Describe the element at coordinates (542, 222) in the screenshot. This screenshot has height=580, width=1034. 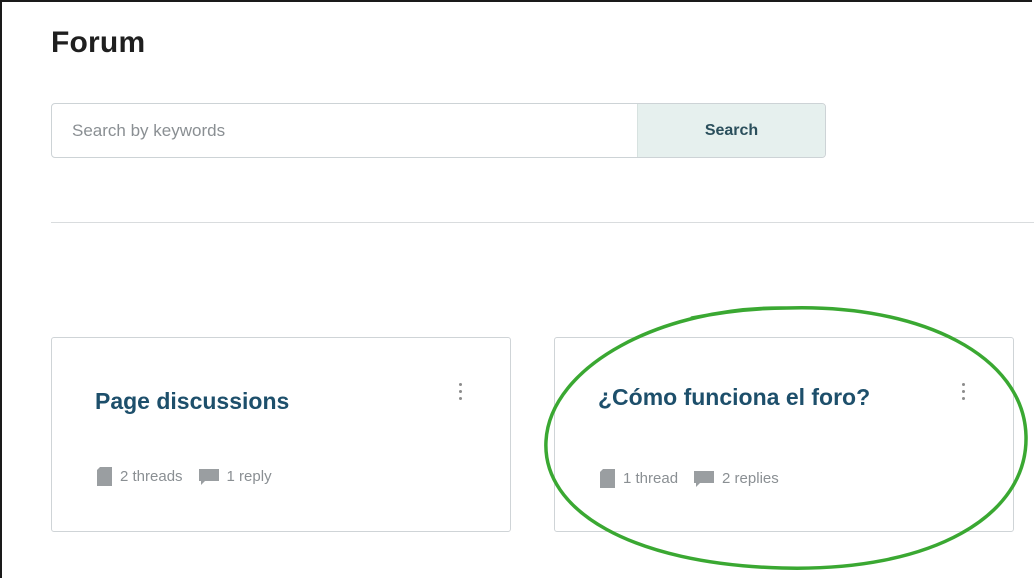
I see `section-divider` at that location.